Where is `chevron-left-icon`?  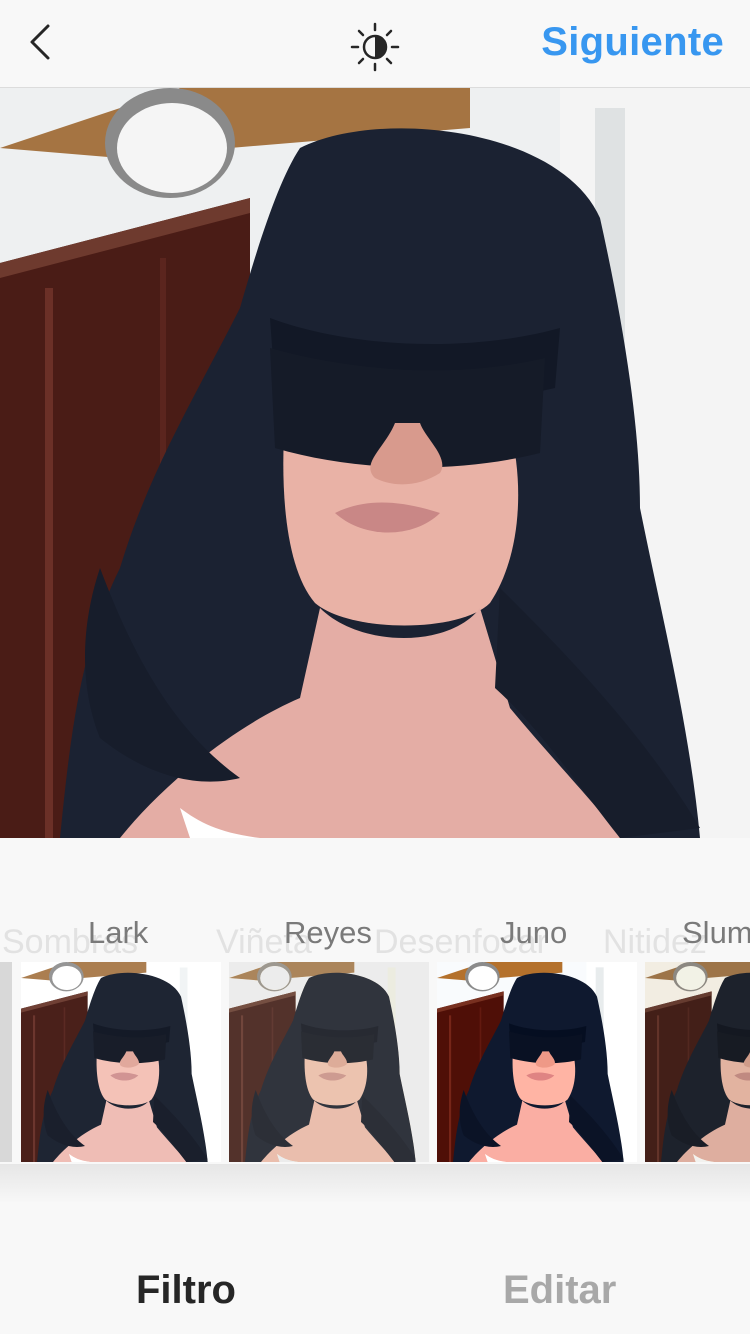
chevron-left-icon is located at coordinates (40, 42).